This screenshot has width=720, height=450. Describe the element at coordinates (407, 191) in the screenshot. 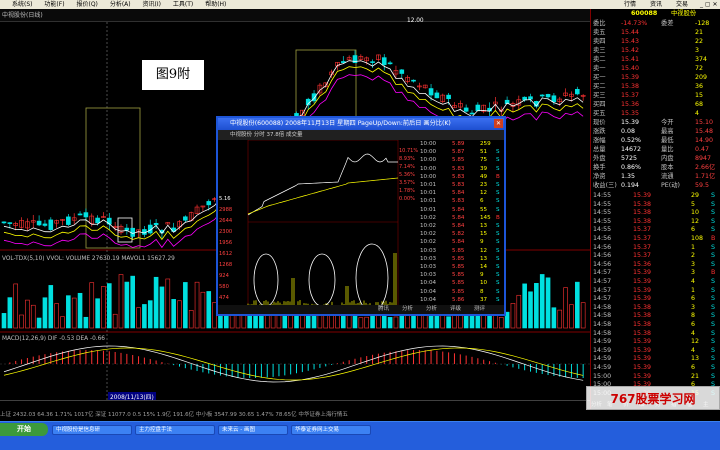

I see `intraday-pct-label: 1.78%` at that location.